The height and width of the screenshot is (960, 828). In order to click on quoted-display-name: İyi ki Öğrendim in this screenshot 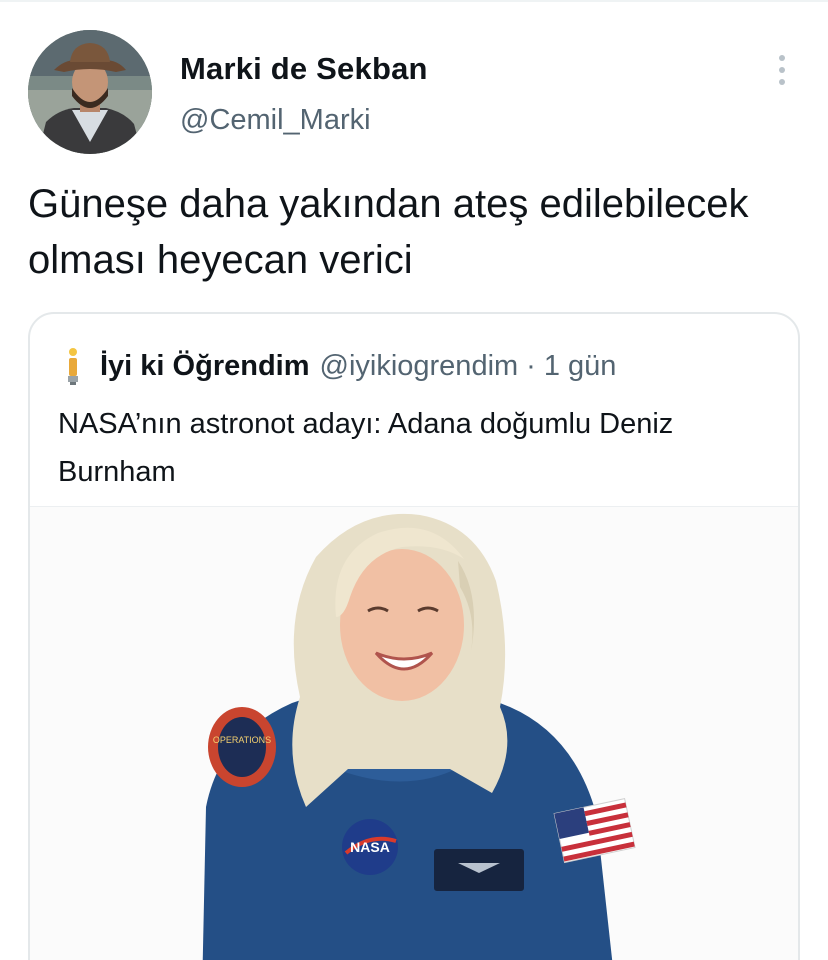, I will do `click(205, 366)`.